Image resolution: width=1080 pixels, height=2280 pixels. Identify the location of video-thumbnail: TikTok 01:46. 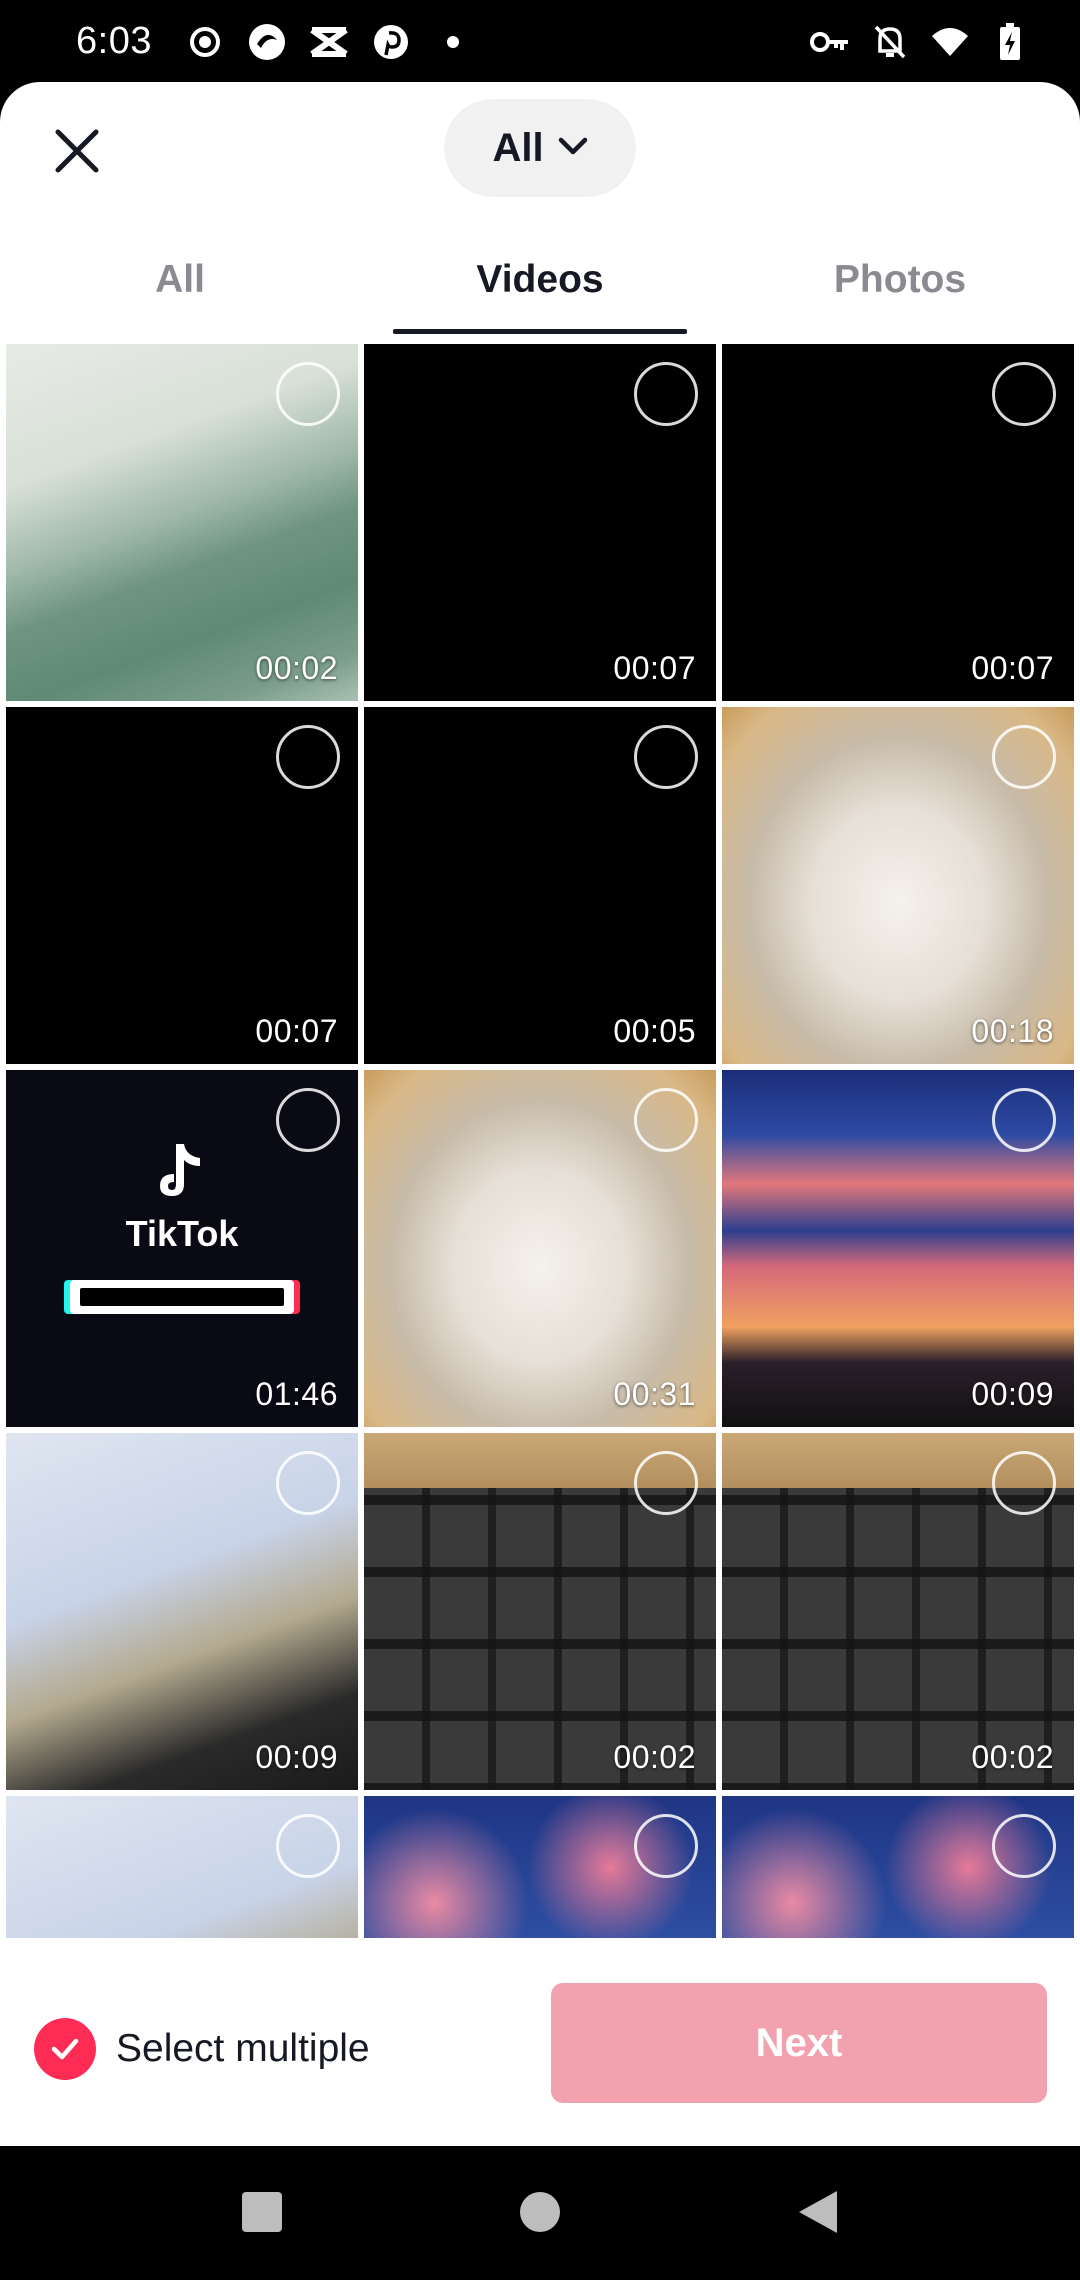
(182, 1248).